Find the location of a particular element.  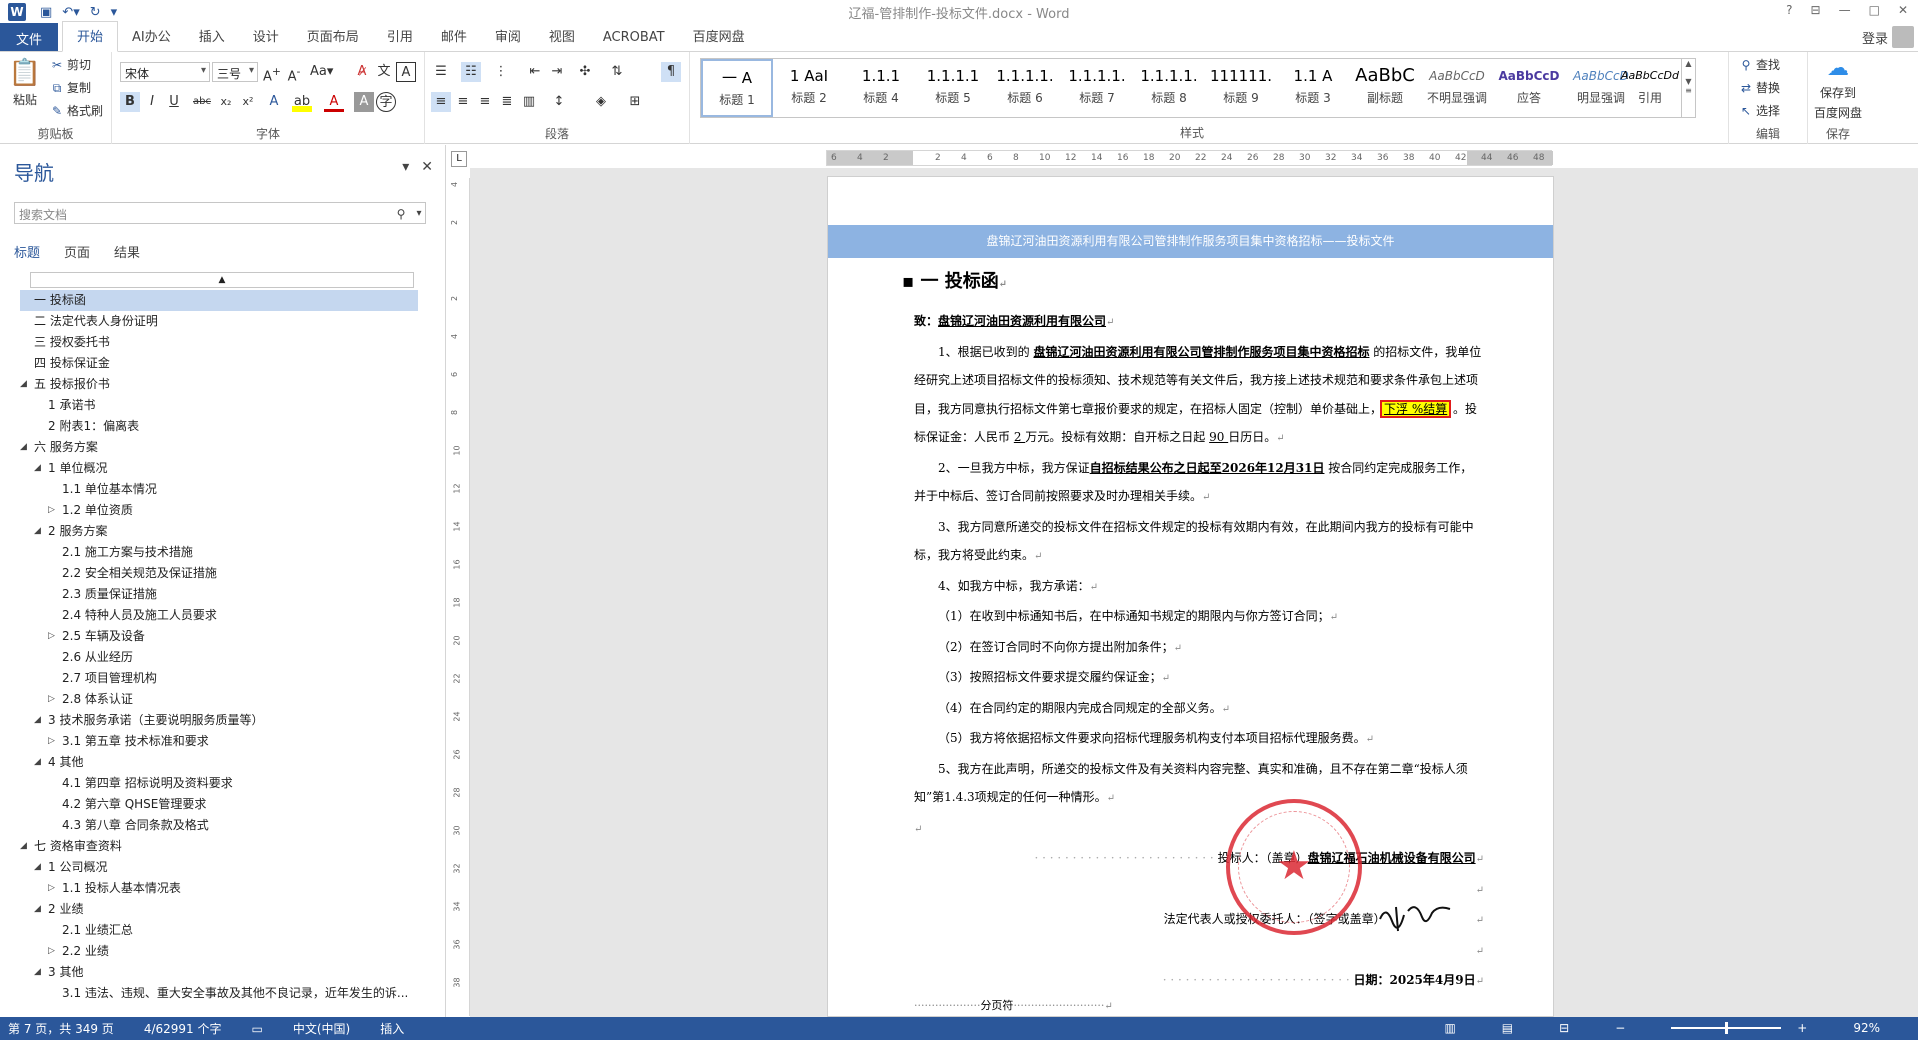

nav-heading-item: ◢ 2 业绩 is located at coordinates (219, 909).